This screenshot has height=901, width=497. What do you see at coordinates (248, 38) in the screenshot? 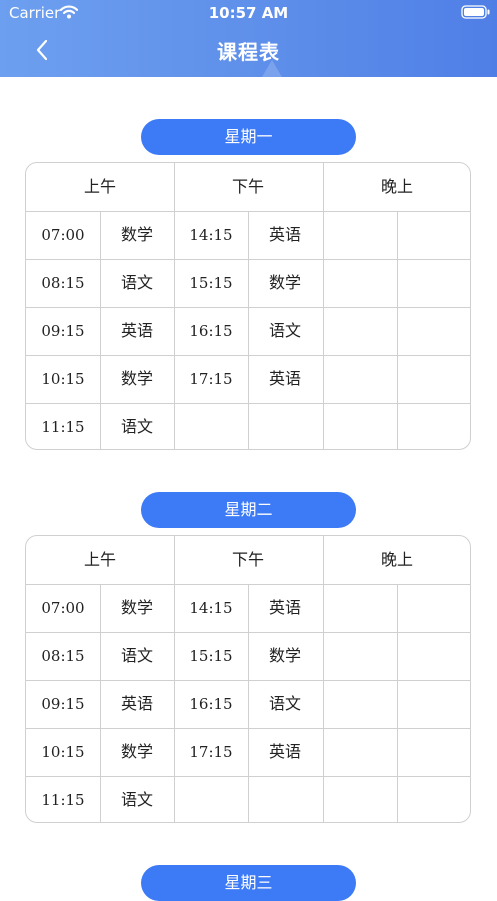
I see `nav-header: Carrier 10:57 AM 课程表` at bounding box center [248, 38].